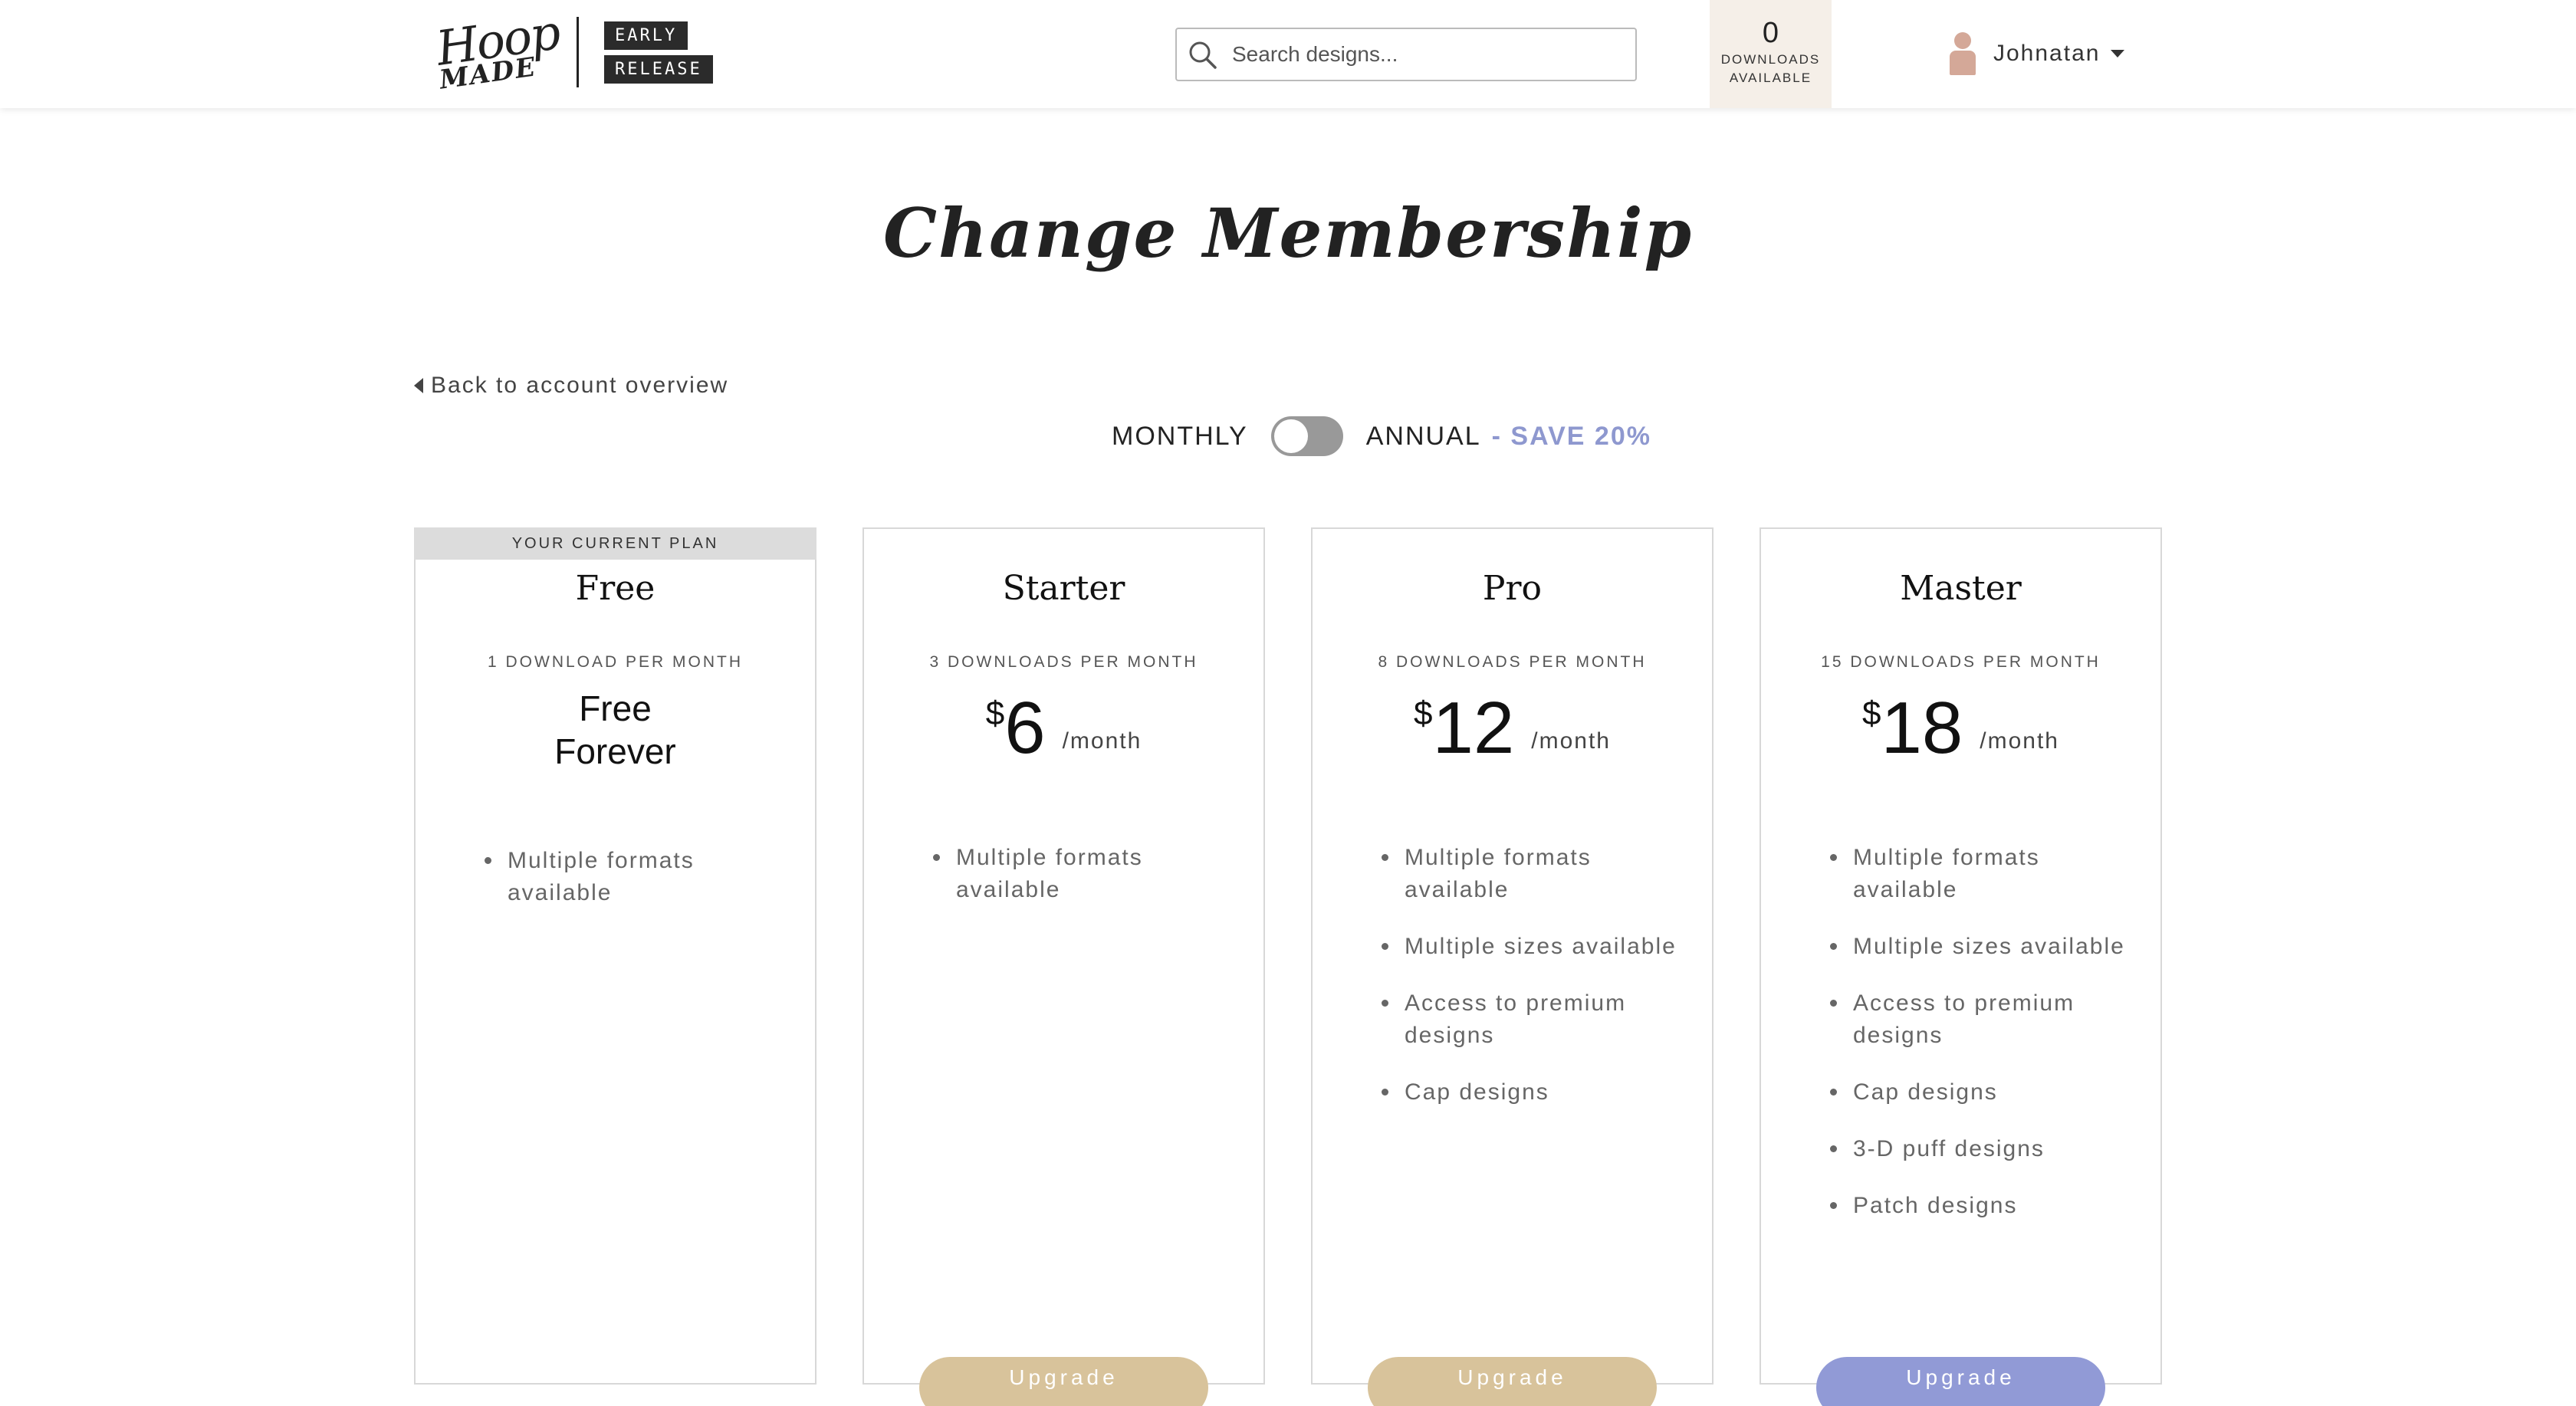 This screenshot has height=1406, width=2576. I want to click on plan-downloads: 1 DOWNLOAD PER MONTH, so click(615, 662).